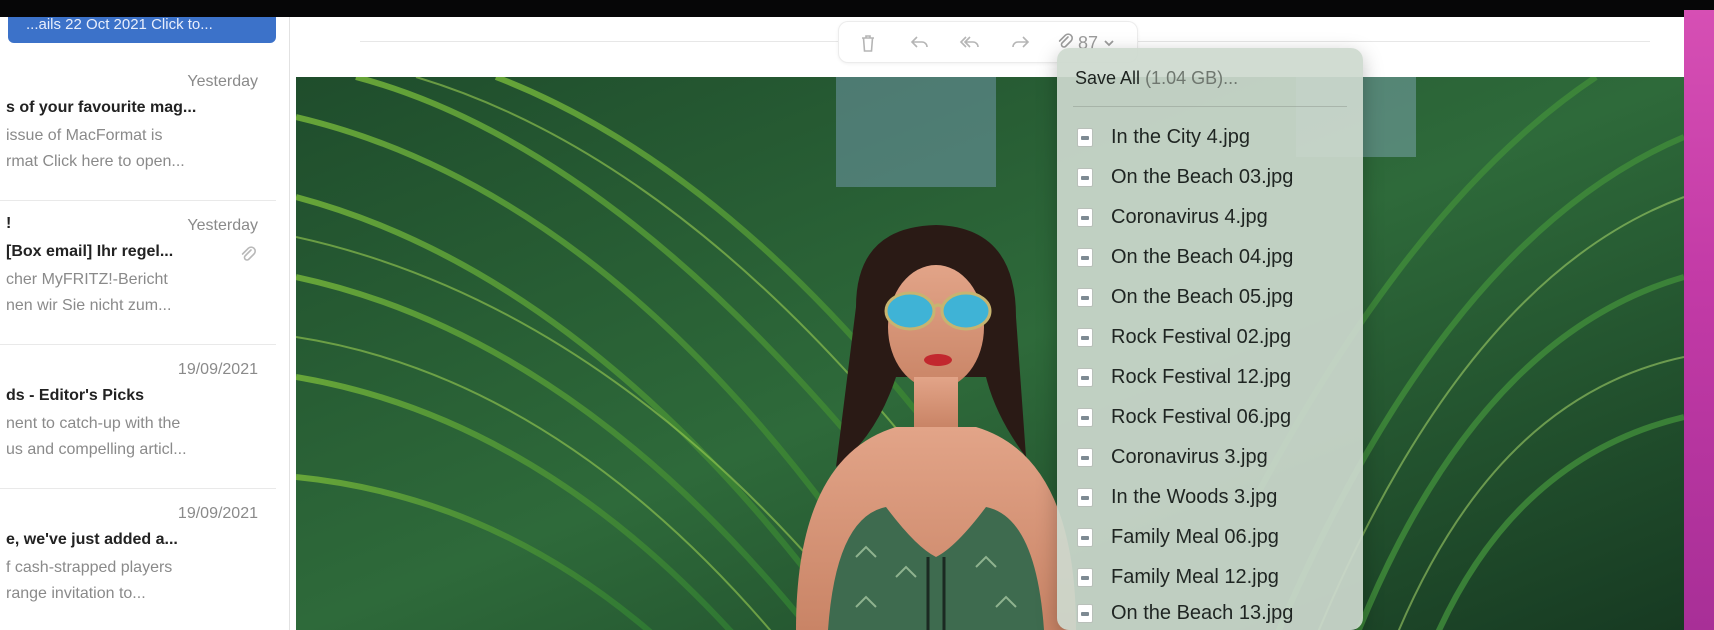  I want to click on attachment-filename: In the Woods 3.jpg, so click(1194, 497).